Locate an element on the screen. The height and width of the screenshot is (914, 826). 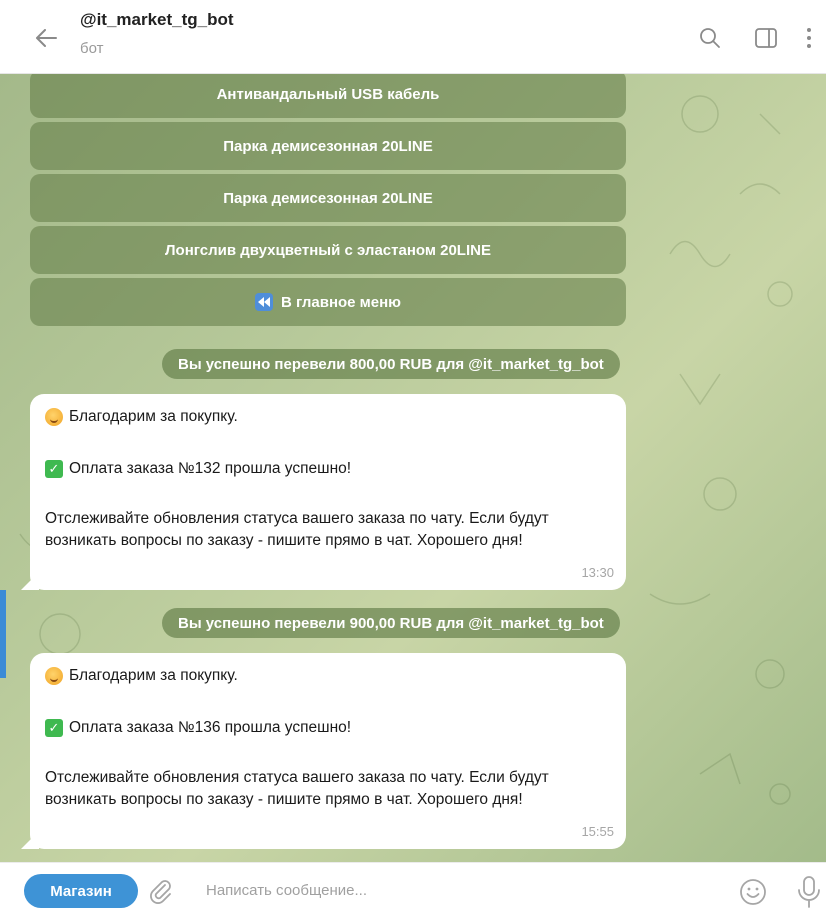
payment-line: ✓ Оплата заказа №136 прошла успешно! is located at coordinates (327, 728).